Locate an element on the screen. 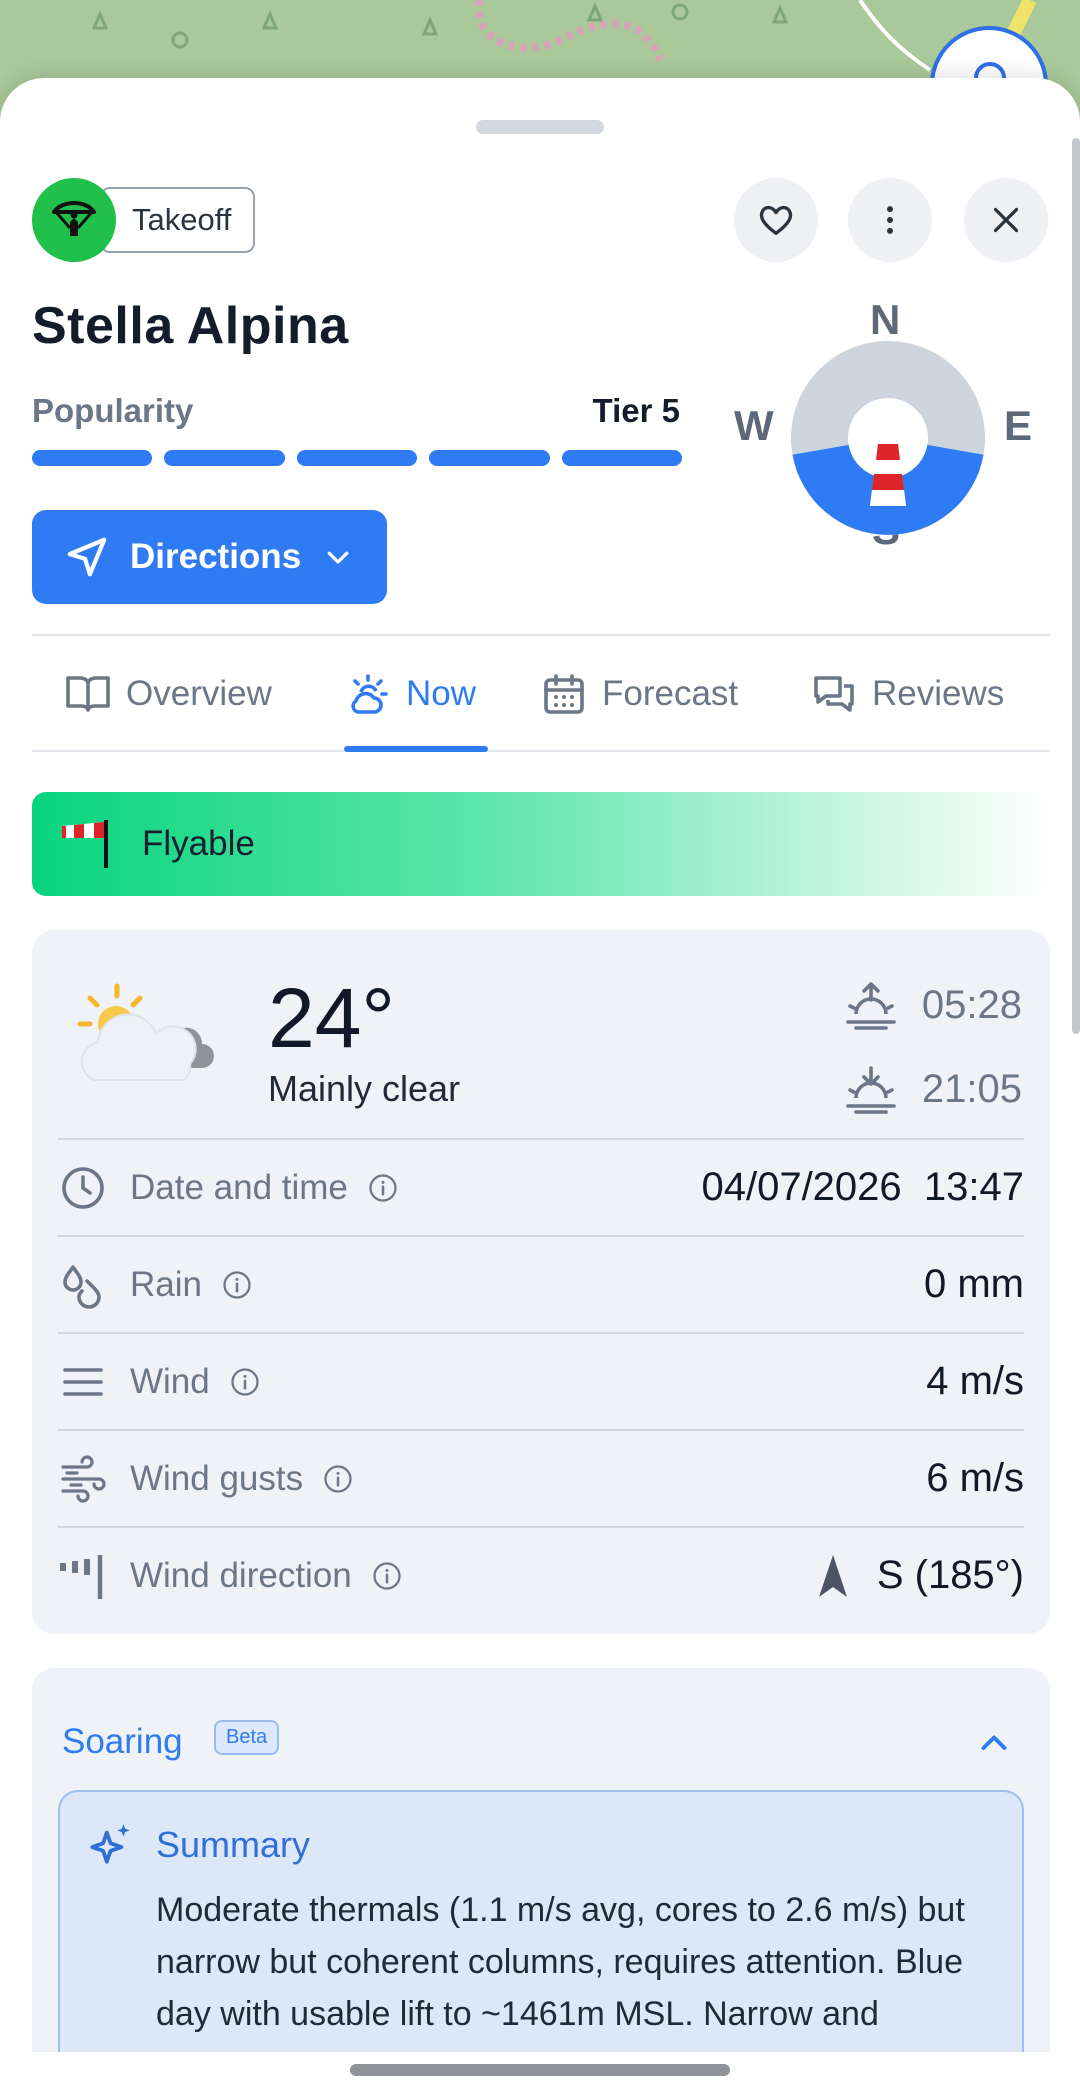  compass-dial is located at coordinates (888, 438).